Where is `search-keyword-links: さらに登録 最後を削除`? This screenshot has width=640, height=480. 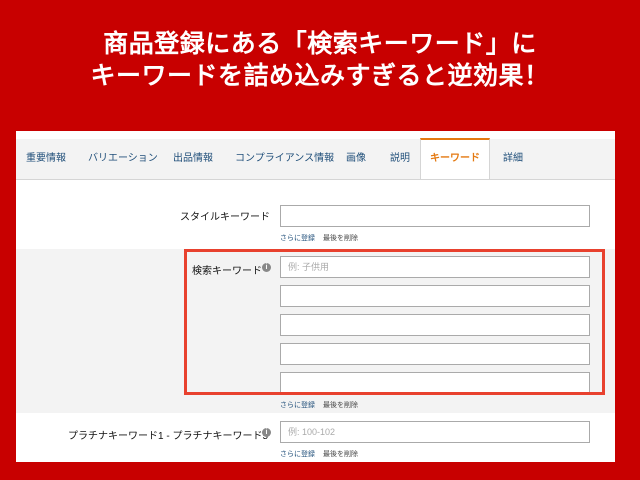 search-keyword-links: さらに登録 最後を削除 is located at coordinates (319, 405).